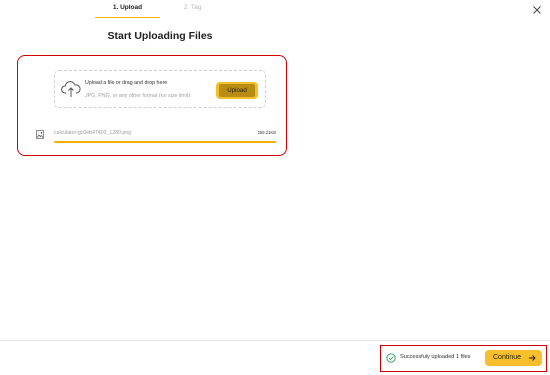 Image resolution: width=550 pixels, height=375 pixels. I want to click on continue-button: Continue, so click(513, 358).